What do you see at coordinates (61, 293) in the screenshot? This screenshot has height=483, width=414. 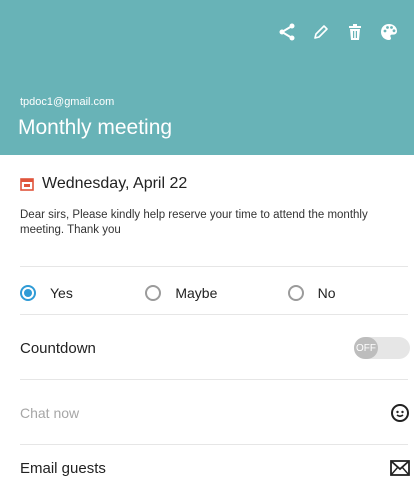 I see `rsvp-yes-label: Yes` at bounding box center [61, 293].